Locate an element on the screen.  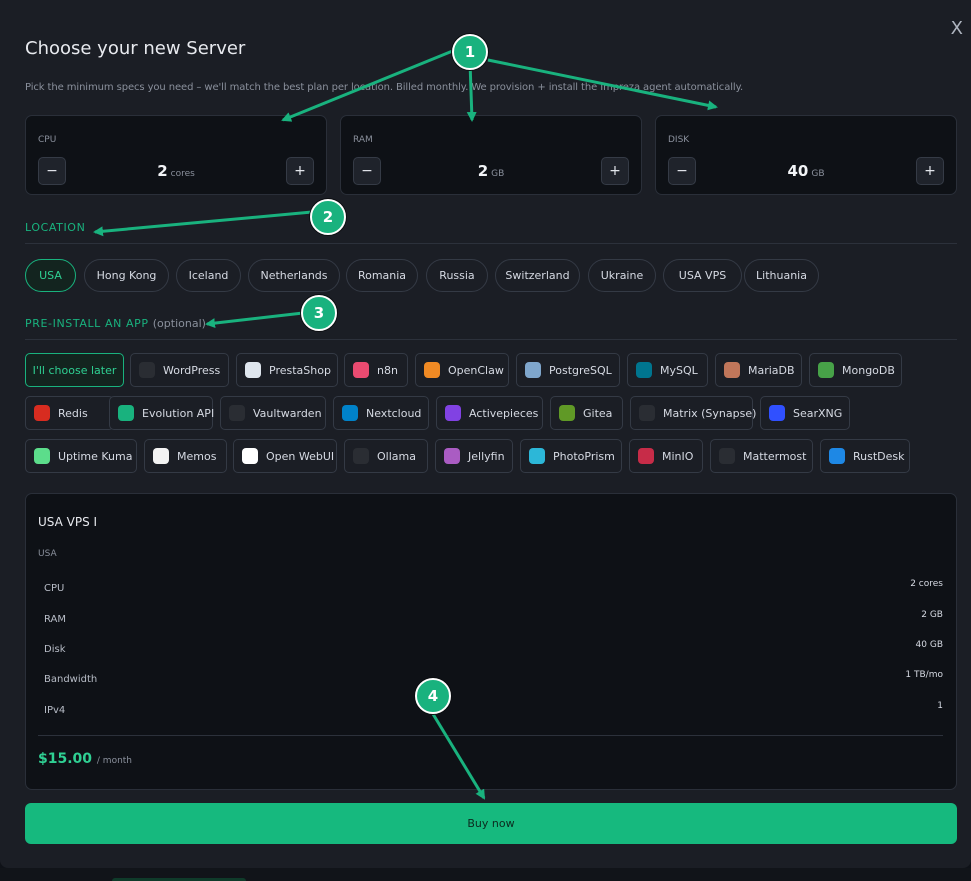
annotation-badge-2: 2 is located at coordinates (328, 217).